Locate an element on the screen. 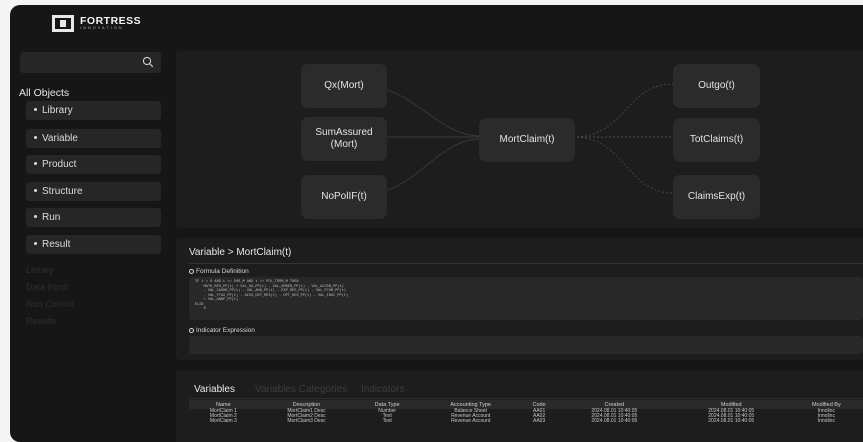 The width and height of the screenshot is (863, 442). sidebar-subitem-library: Library is located at coordinates (40, 270).